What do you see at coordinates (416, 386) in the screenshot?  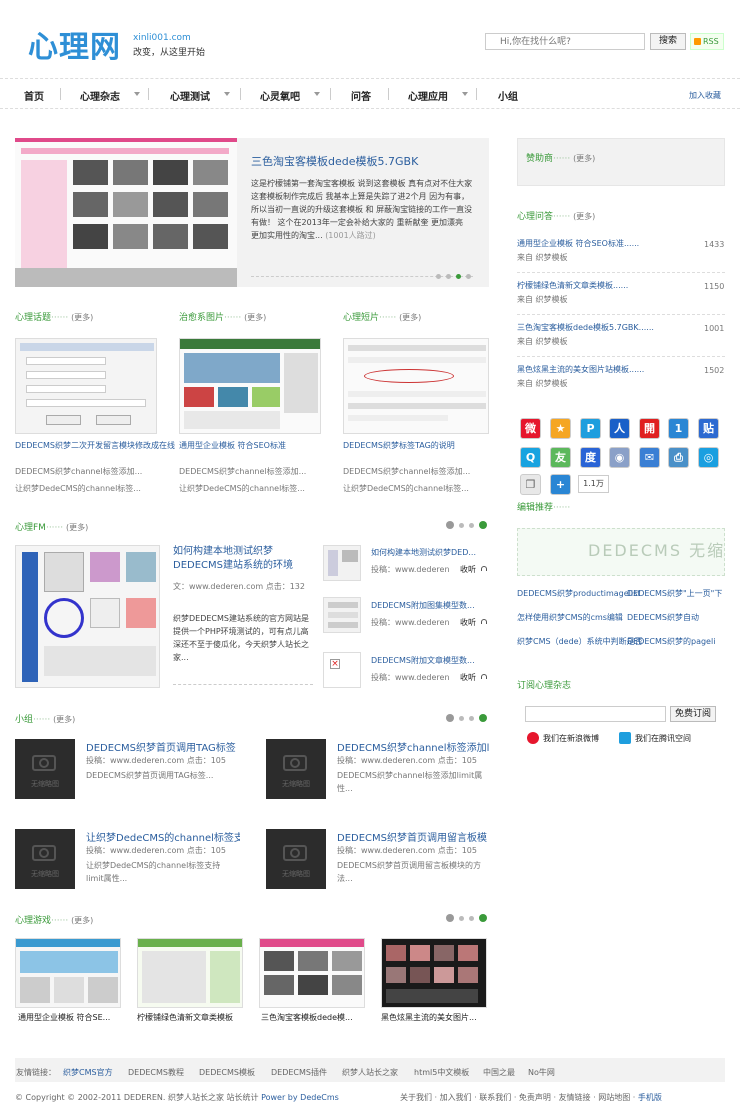 I see `shorts-thumb` at bounding box center [416, 386].